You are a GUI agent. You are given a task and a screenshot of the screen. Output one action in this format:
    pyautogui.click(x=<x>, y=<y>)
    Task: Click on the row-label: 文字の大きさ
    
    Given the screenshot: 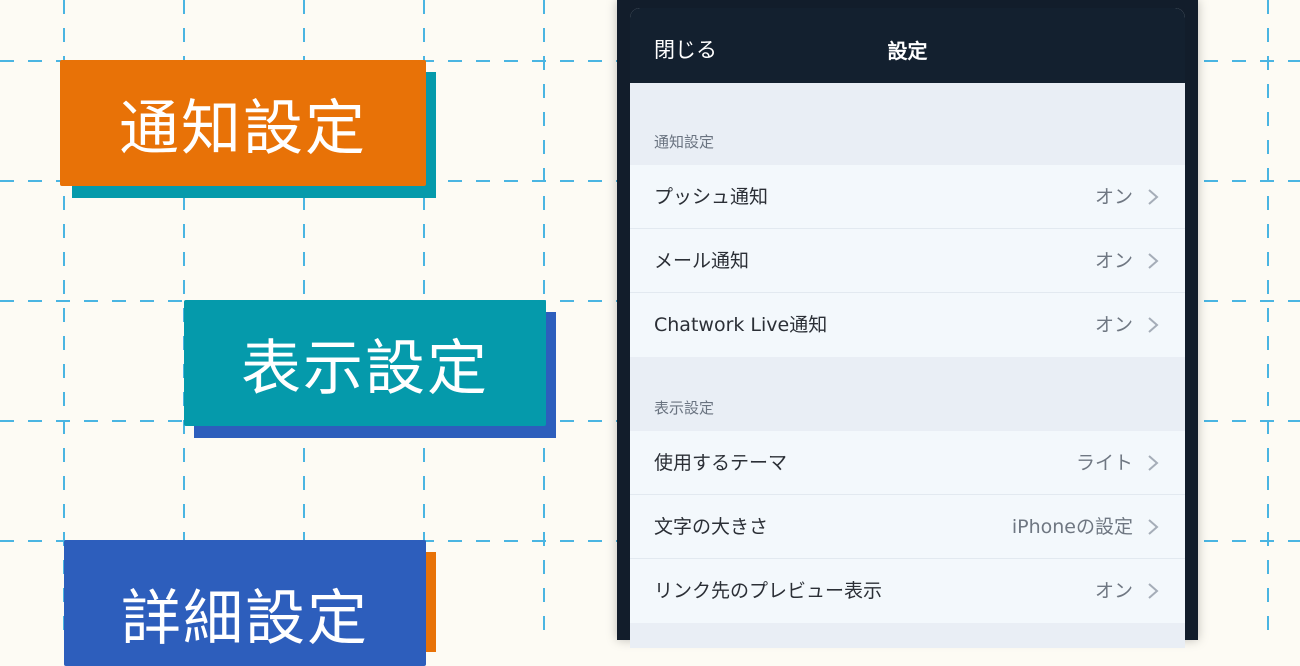 What is the action you would take?
    pyautogui.click(x=711, y=527)
    